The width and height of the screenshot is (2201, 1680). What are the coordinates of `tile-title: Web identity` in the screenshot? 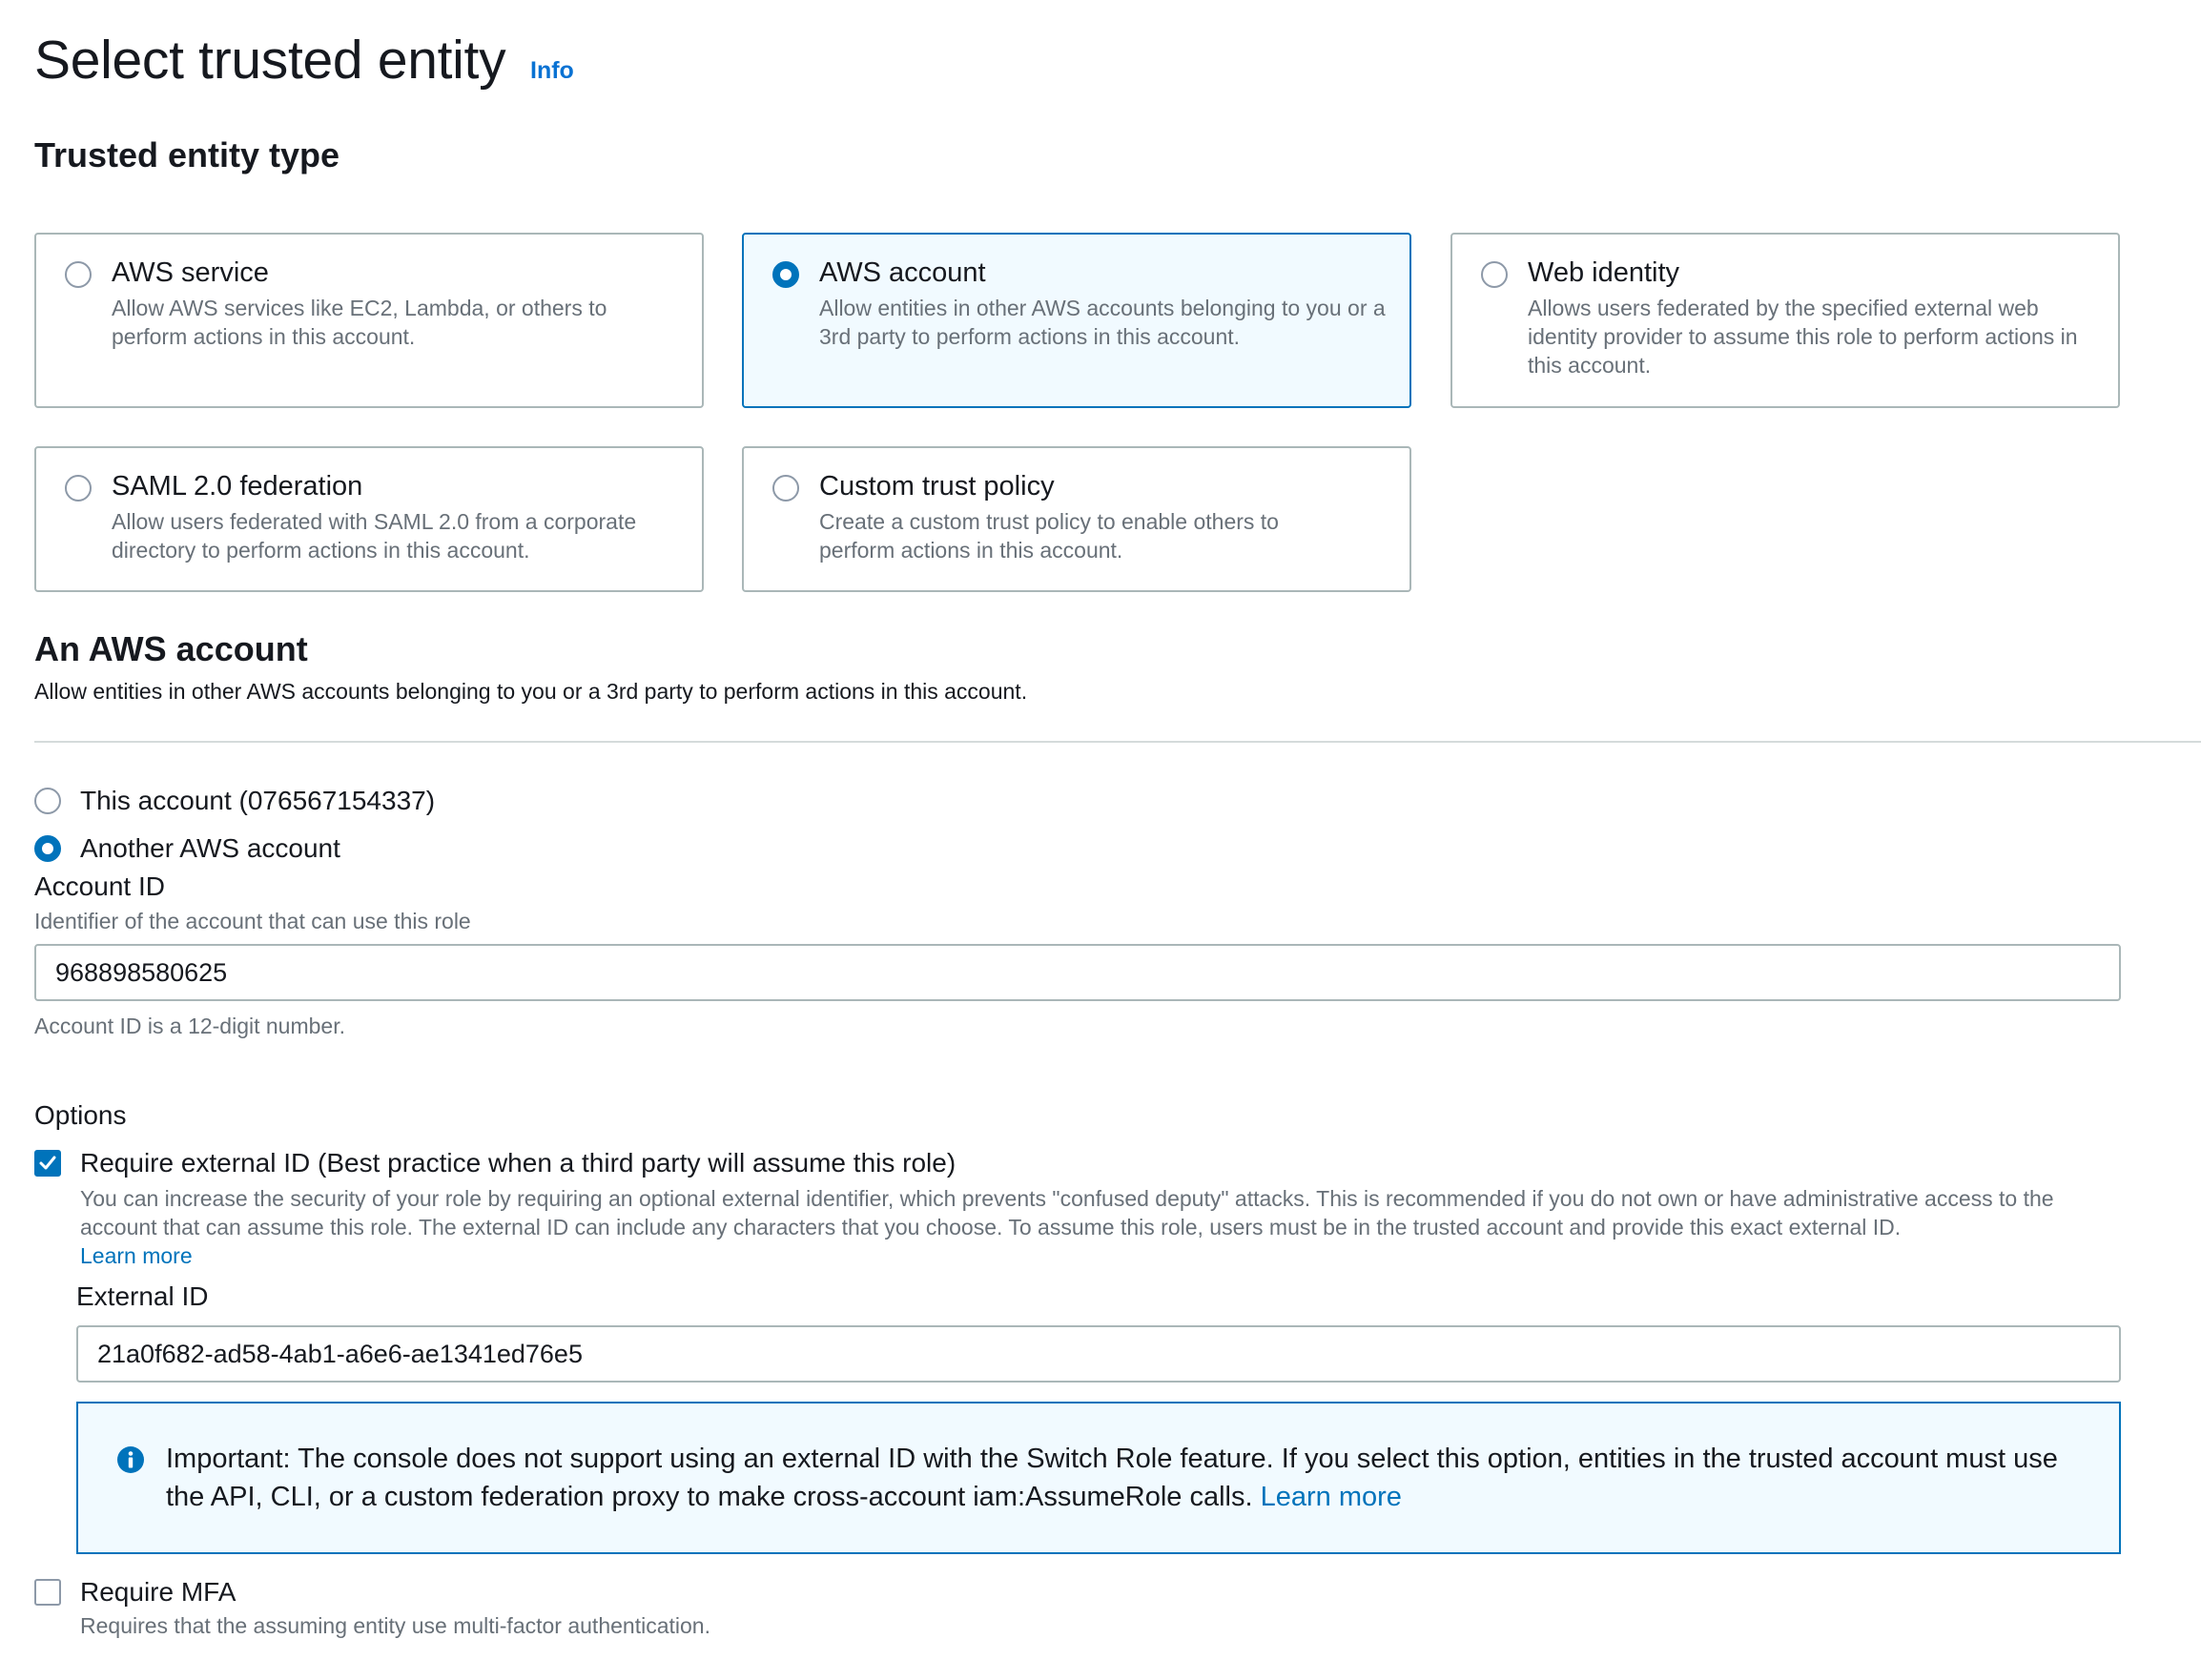 It's located at (1604, 272).